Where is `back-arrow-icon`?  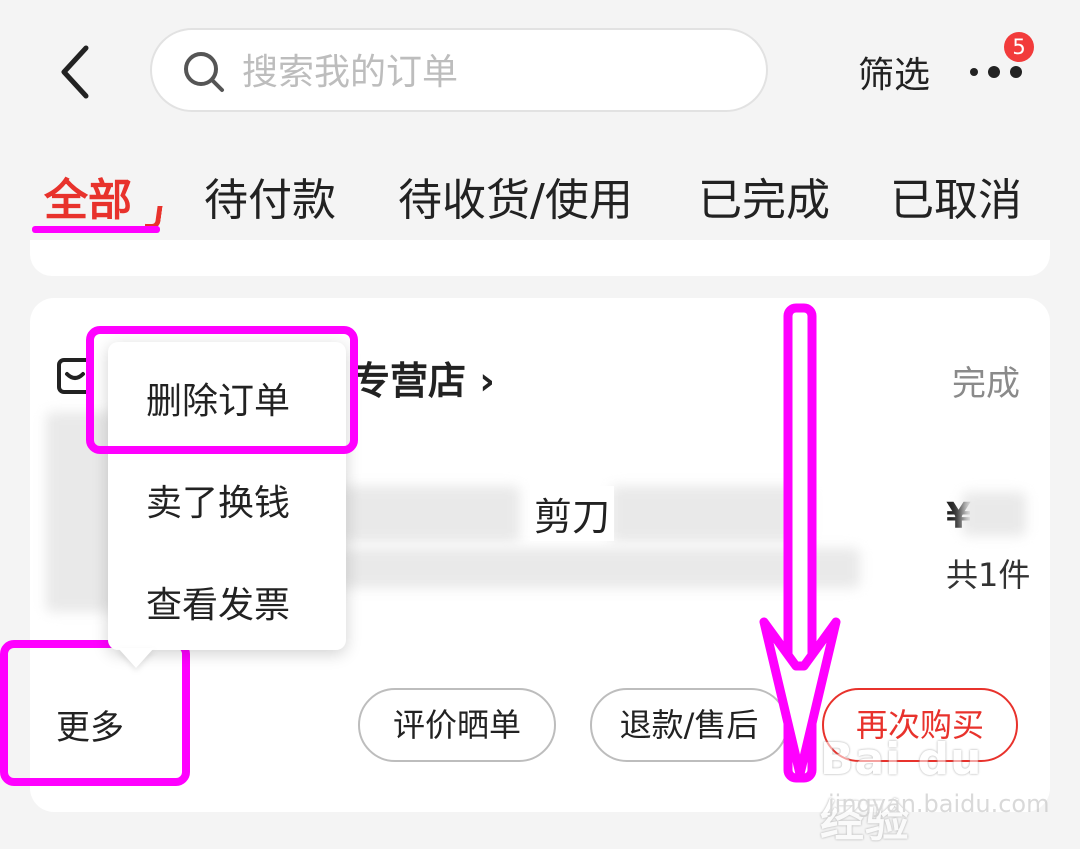 back-arrow-icon is located at coordinates (77, 72).